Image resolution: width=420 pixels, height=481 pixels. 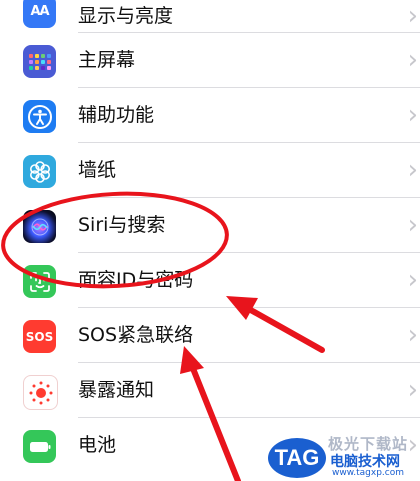 What do you see at coordinates (97, 170) in the screenshot?
I see `settings-item-label: 墙纸` at bounding box center [97, 170].